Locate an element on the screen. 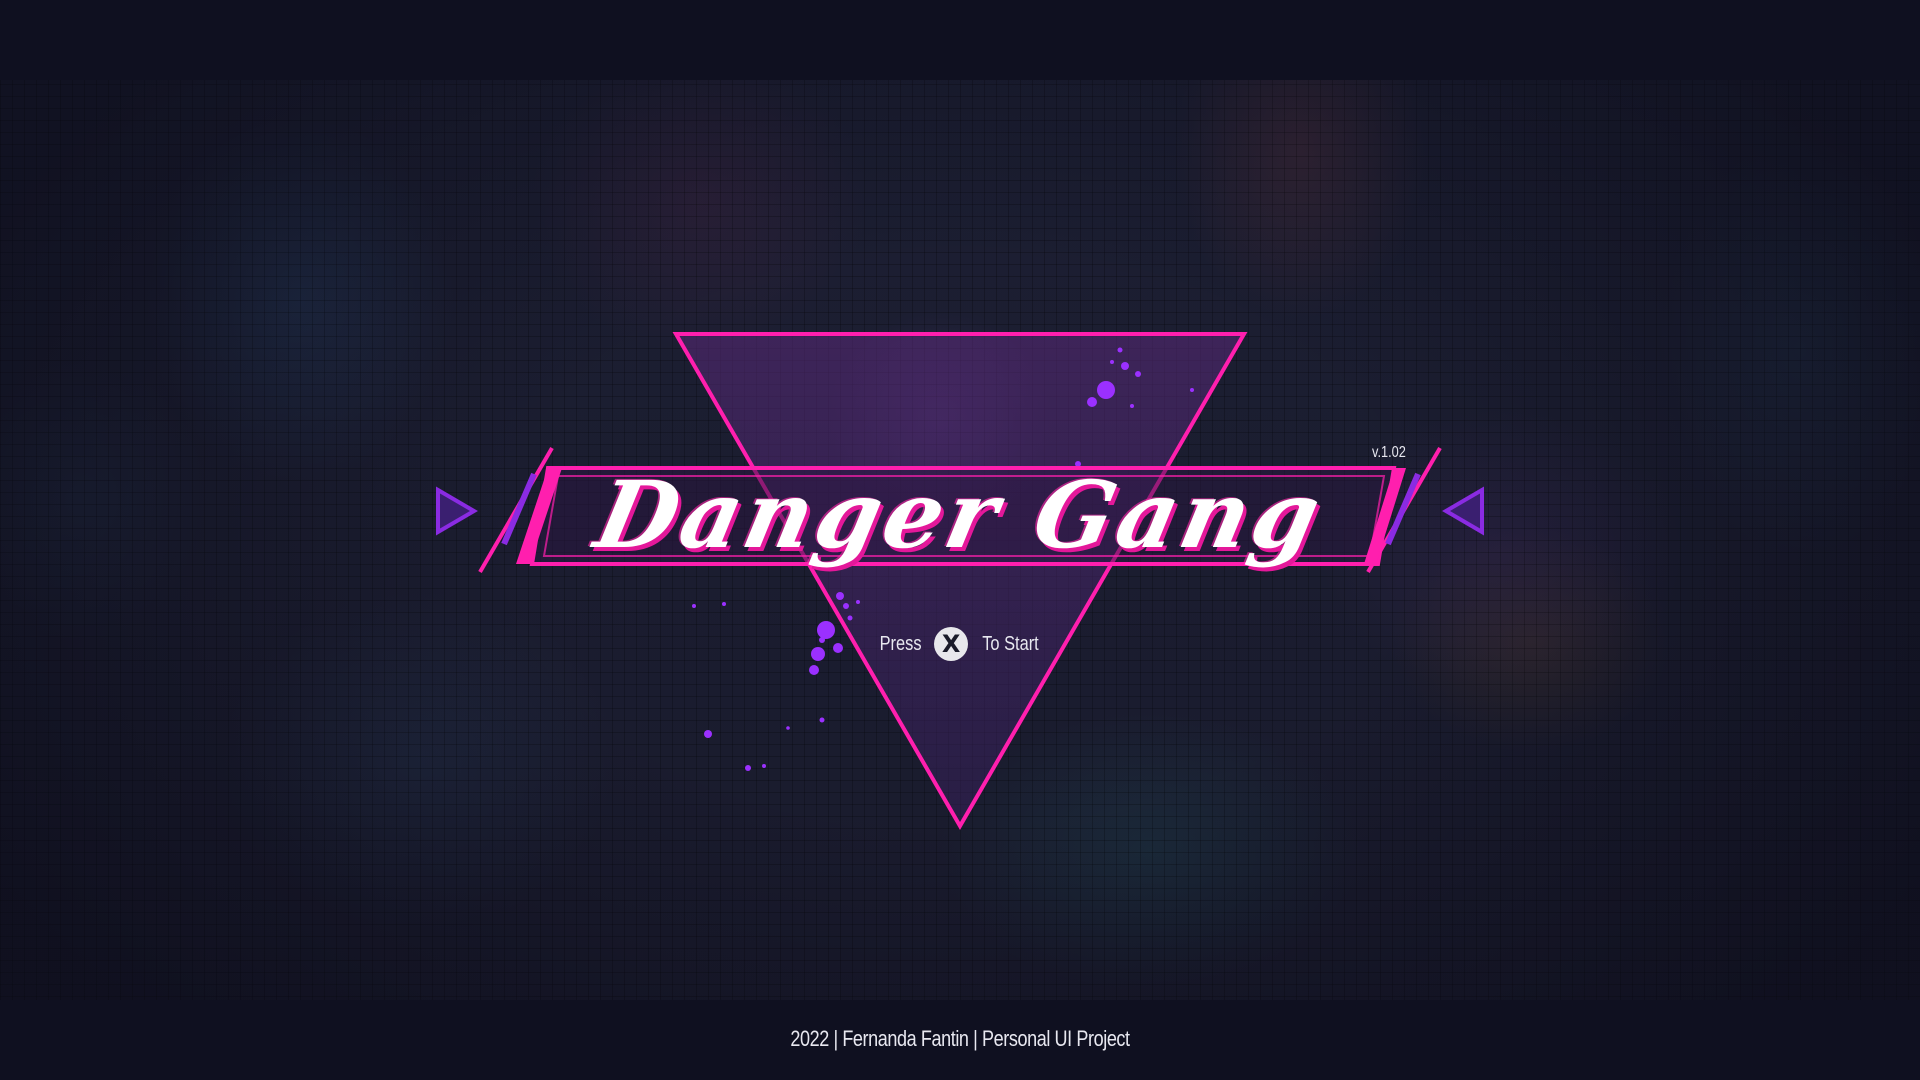 The height and width of the screenshot is (1080, 1920). triangle-right-icon is located at coordinates (457, 511).